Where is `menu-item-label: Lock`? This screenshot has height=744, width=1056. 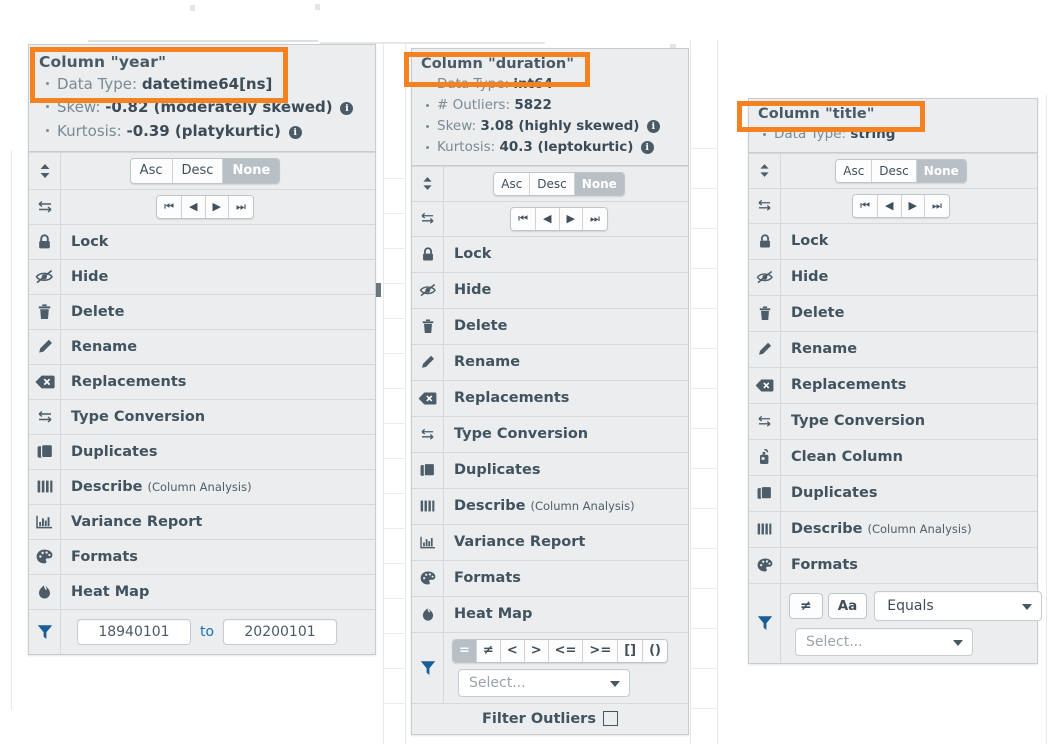 menu-item-label: Lock is located at coordinates (90, 241).